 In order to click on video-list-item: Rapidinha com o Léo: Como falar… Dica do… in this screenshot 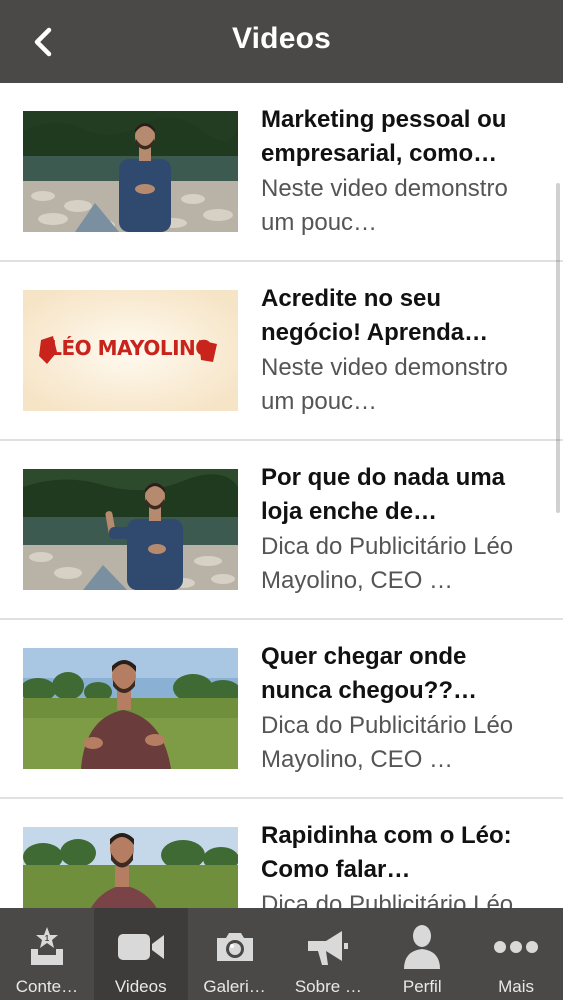, I will do `click(281, 853)`.